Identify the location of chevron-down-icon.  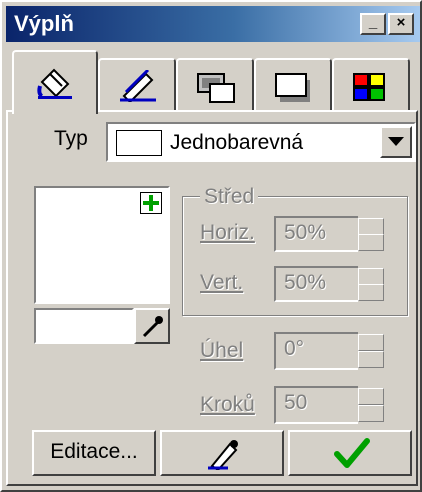
(396, 141).